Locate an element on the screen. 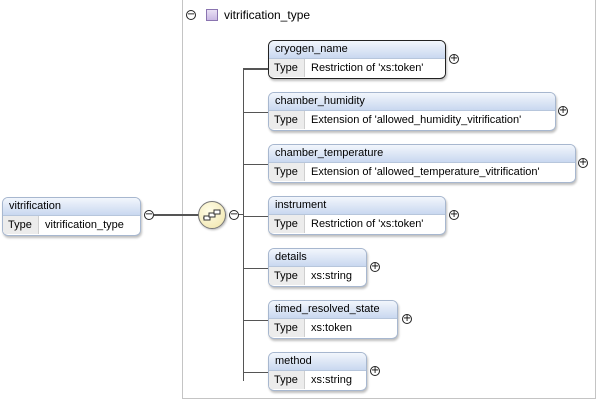 This screenshot has height=403, width=598. expand-details-icon: + is located at coordinates (375, 266).